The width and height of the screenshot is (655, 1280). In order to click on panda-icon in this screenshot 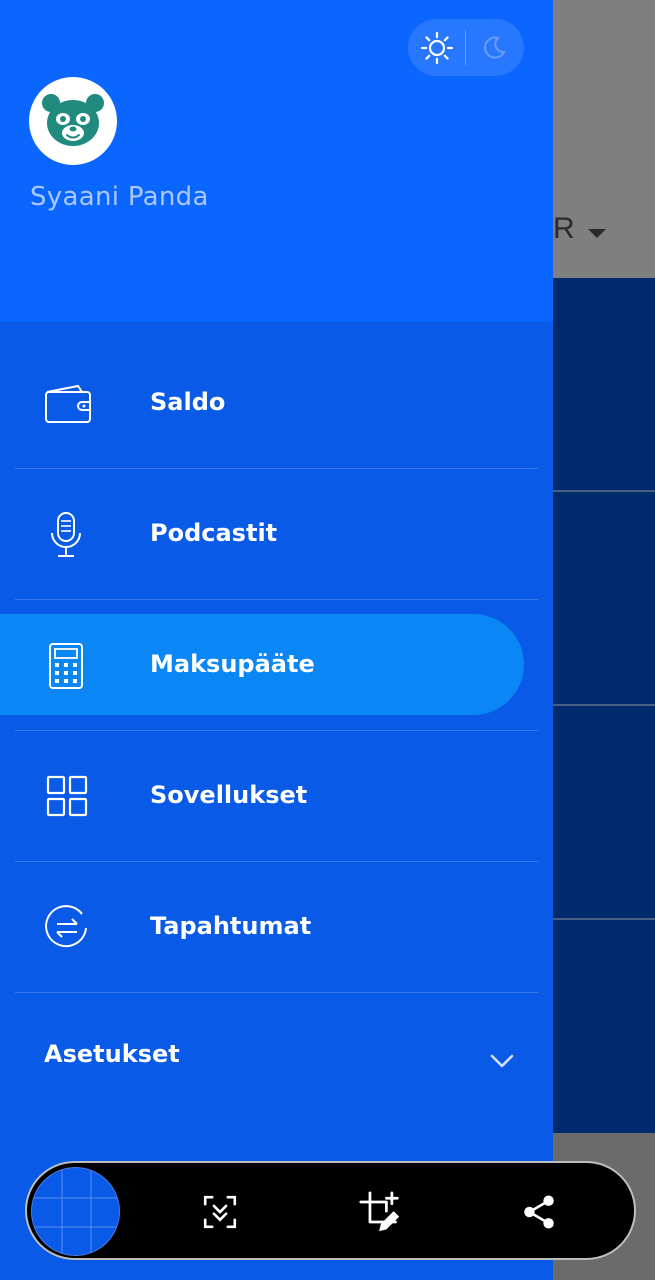, I will do `click(73, 120)`.